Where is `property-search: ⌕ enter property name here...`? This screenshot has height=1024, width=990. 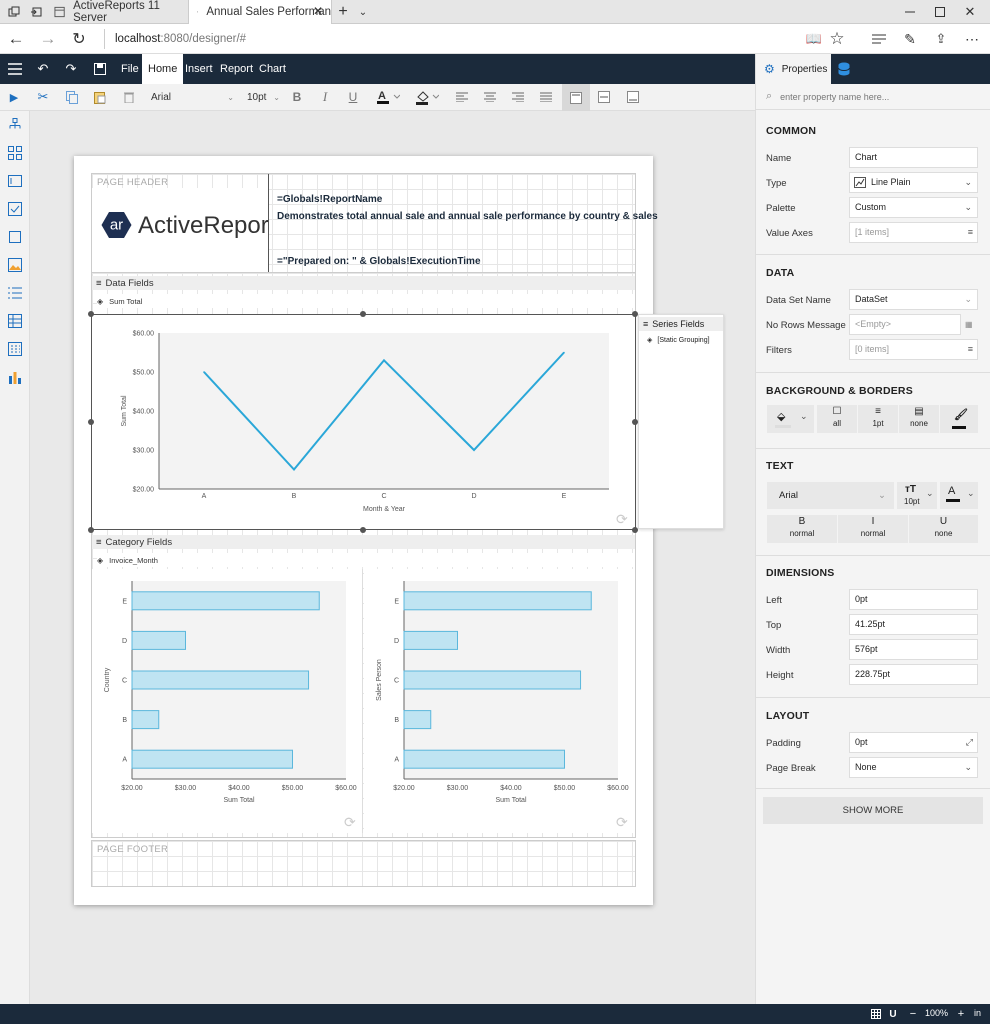
property-search: ⌕ enter property name here... is located at coordinates (873, 97).